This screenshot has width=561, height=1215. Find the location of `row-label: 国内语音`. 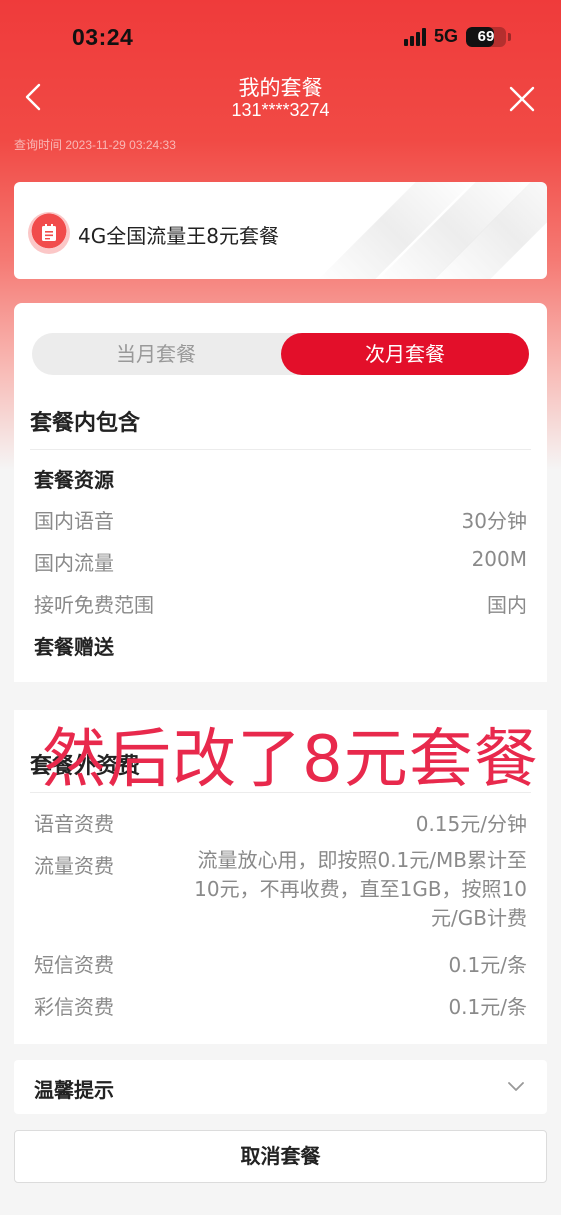

row-label: 国内语音 is located at coordinates (74, 521).